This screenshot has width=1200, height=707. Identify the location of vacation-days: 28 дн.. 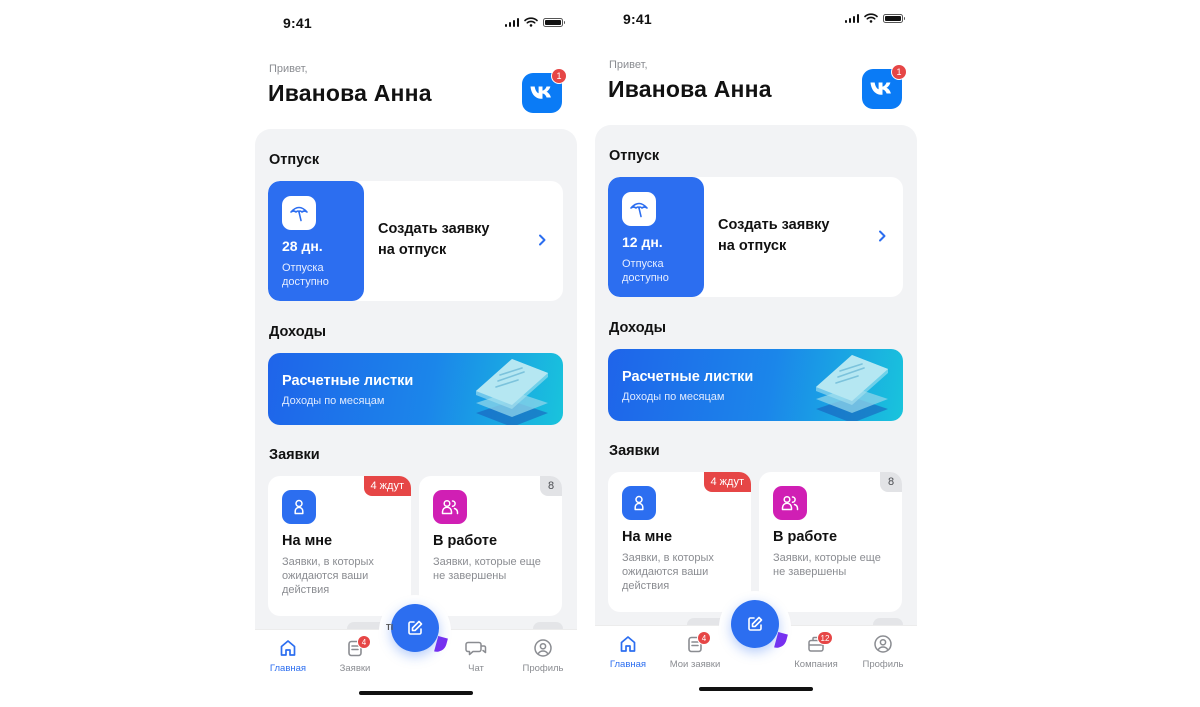
(302, 246).